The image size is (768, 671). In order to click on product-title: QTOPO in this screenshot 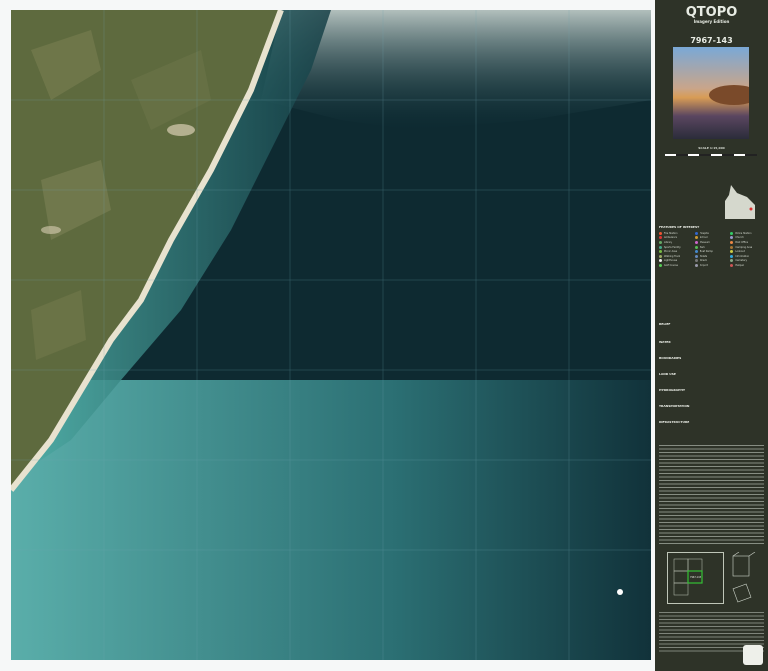, I will do `click(711, 12)`.